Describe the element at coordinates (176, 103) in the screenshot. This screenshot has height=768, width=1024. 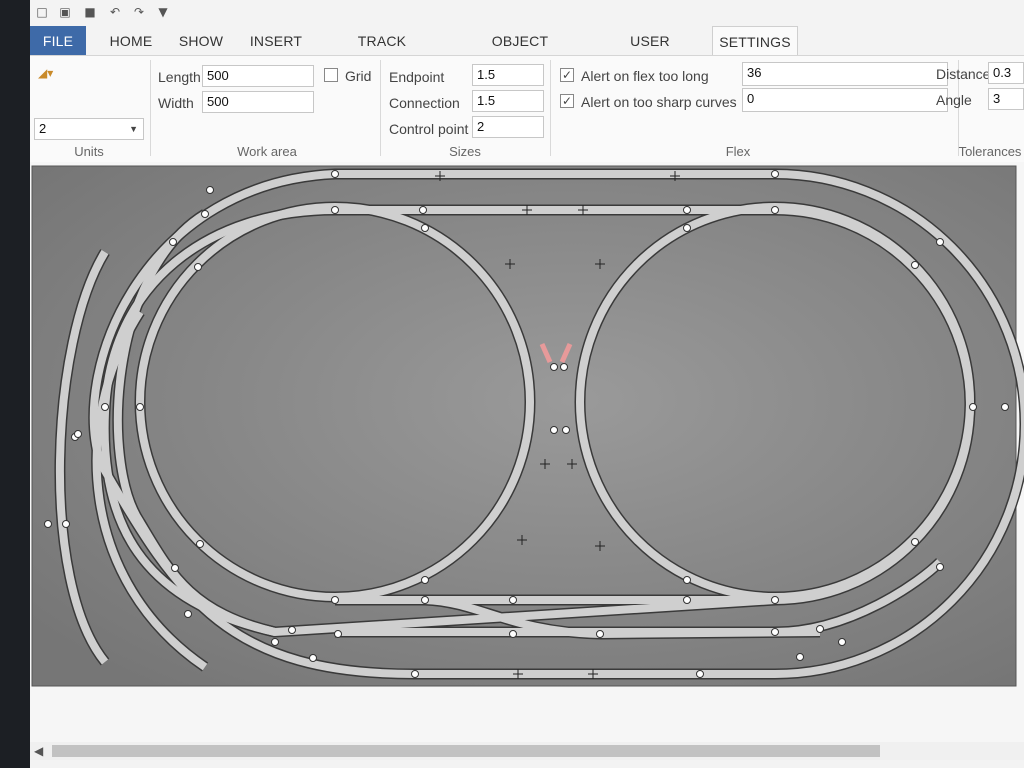
I see `width-label: Width` at that location.